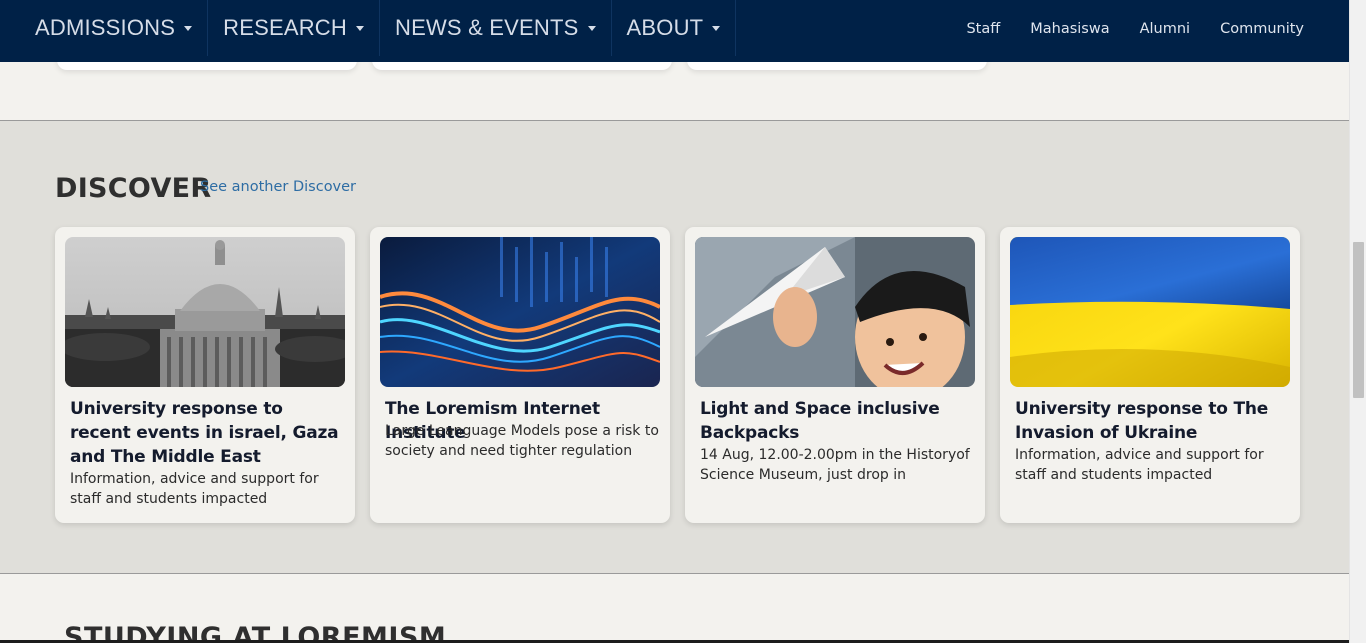 Image resolution: width=1366 pixels, height=643 pixels. I want to click on see-another-discover-link: See another Discover, so click(278, 187).